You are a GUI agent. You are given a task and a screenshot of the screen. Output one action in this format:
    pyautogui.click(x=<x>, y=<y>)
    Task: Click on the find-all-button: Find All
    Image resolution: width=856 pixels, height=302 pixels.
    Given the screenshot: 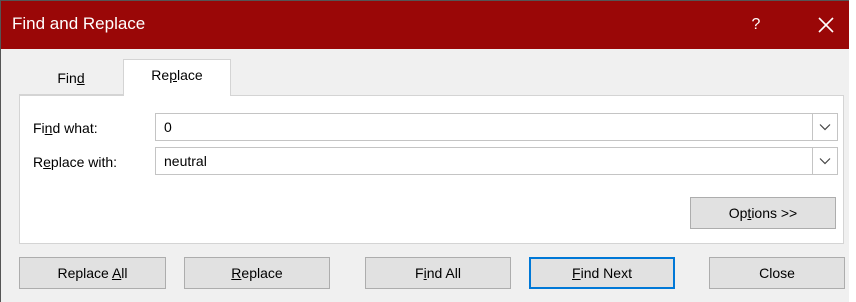 What is the action you would take?
    pyautogui.click(x=438, y=273)
    